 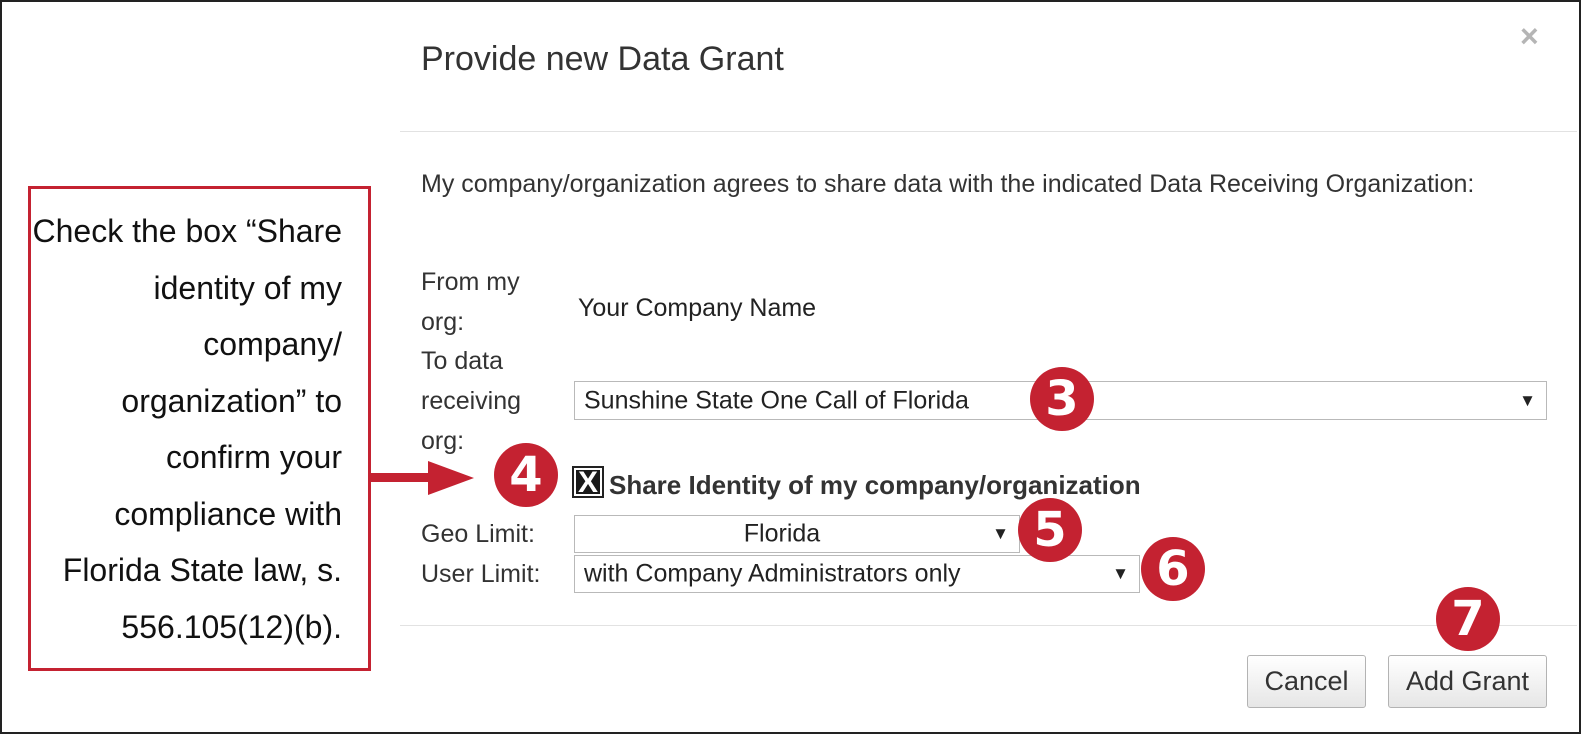 What do you see at coordinates (1306, 681) in the screenshot?
I see `cancel-button: Cancel` at bounding box center [1306, 681].